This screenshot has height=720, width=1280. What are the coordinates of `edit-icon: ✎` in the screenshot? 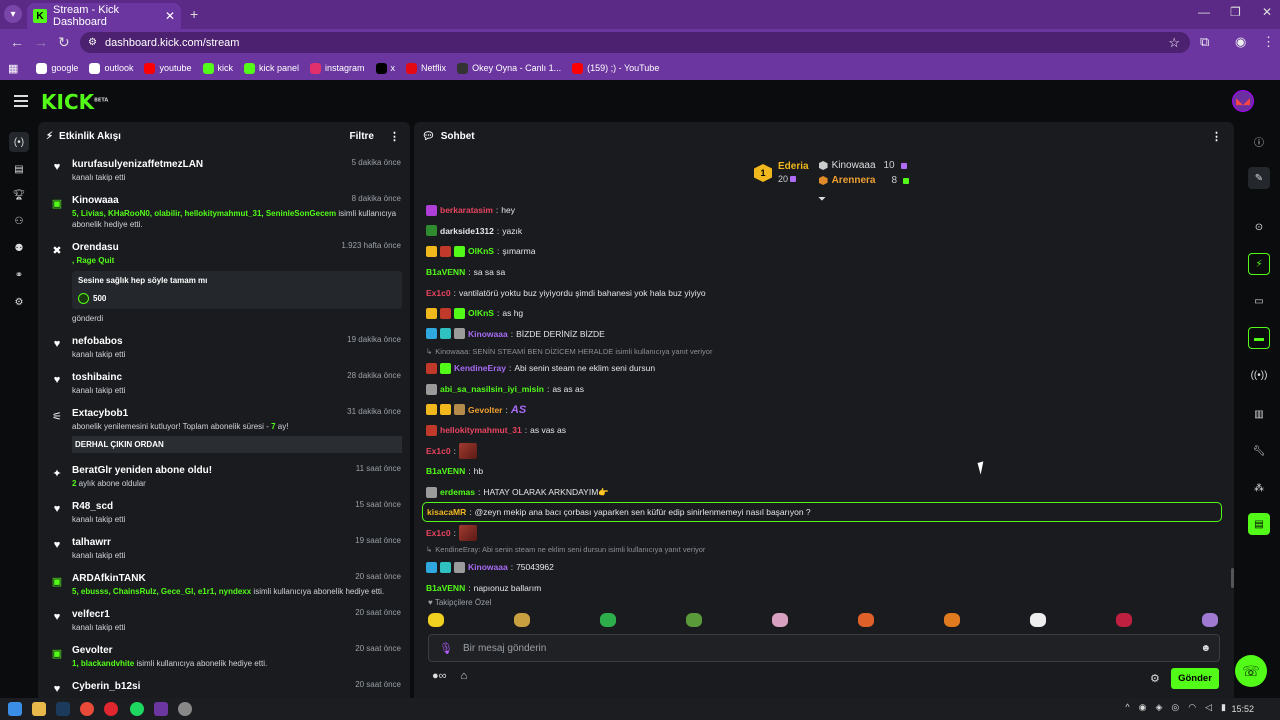 It's located at (1259, 178).